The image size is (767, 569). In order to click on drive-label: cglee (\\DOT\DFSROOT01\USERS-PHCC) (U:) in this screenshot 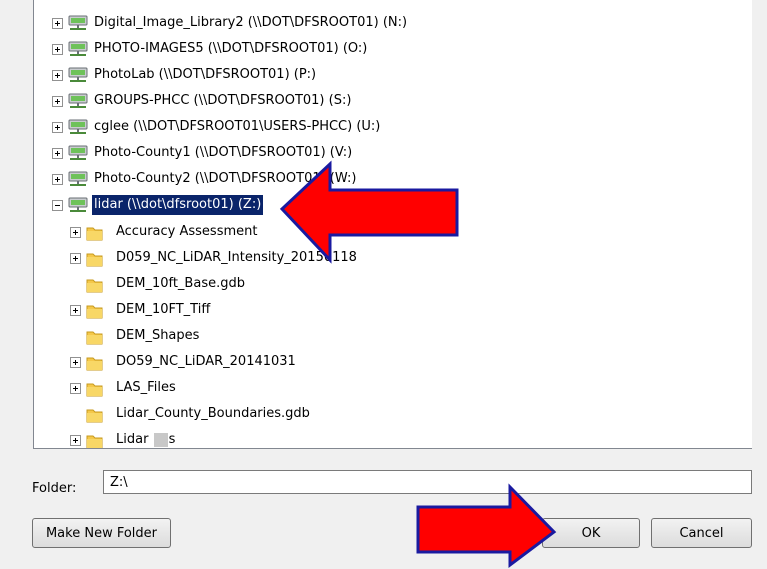, I will do `click(237, 126)`.